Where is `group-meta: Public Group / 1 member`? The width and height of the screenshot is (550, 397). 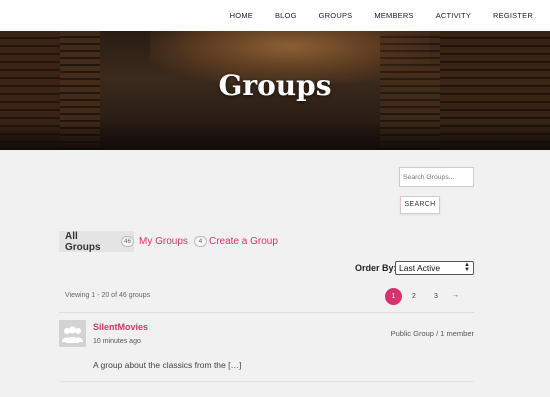
group-meta: Public Group / 1 member is located at coordinates (432, 333).